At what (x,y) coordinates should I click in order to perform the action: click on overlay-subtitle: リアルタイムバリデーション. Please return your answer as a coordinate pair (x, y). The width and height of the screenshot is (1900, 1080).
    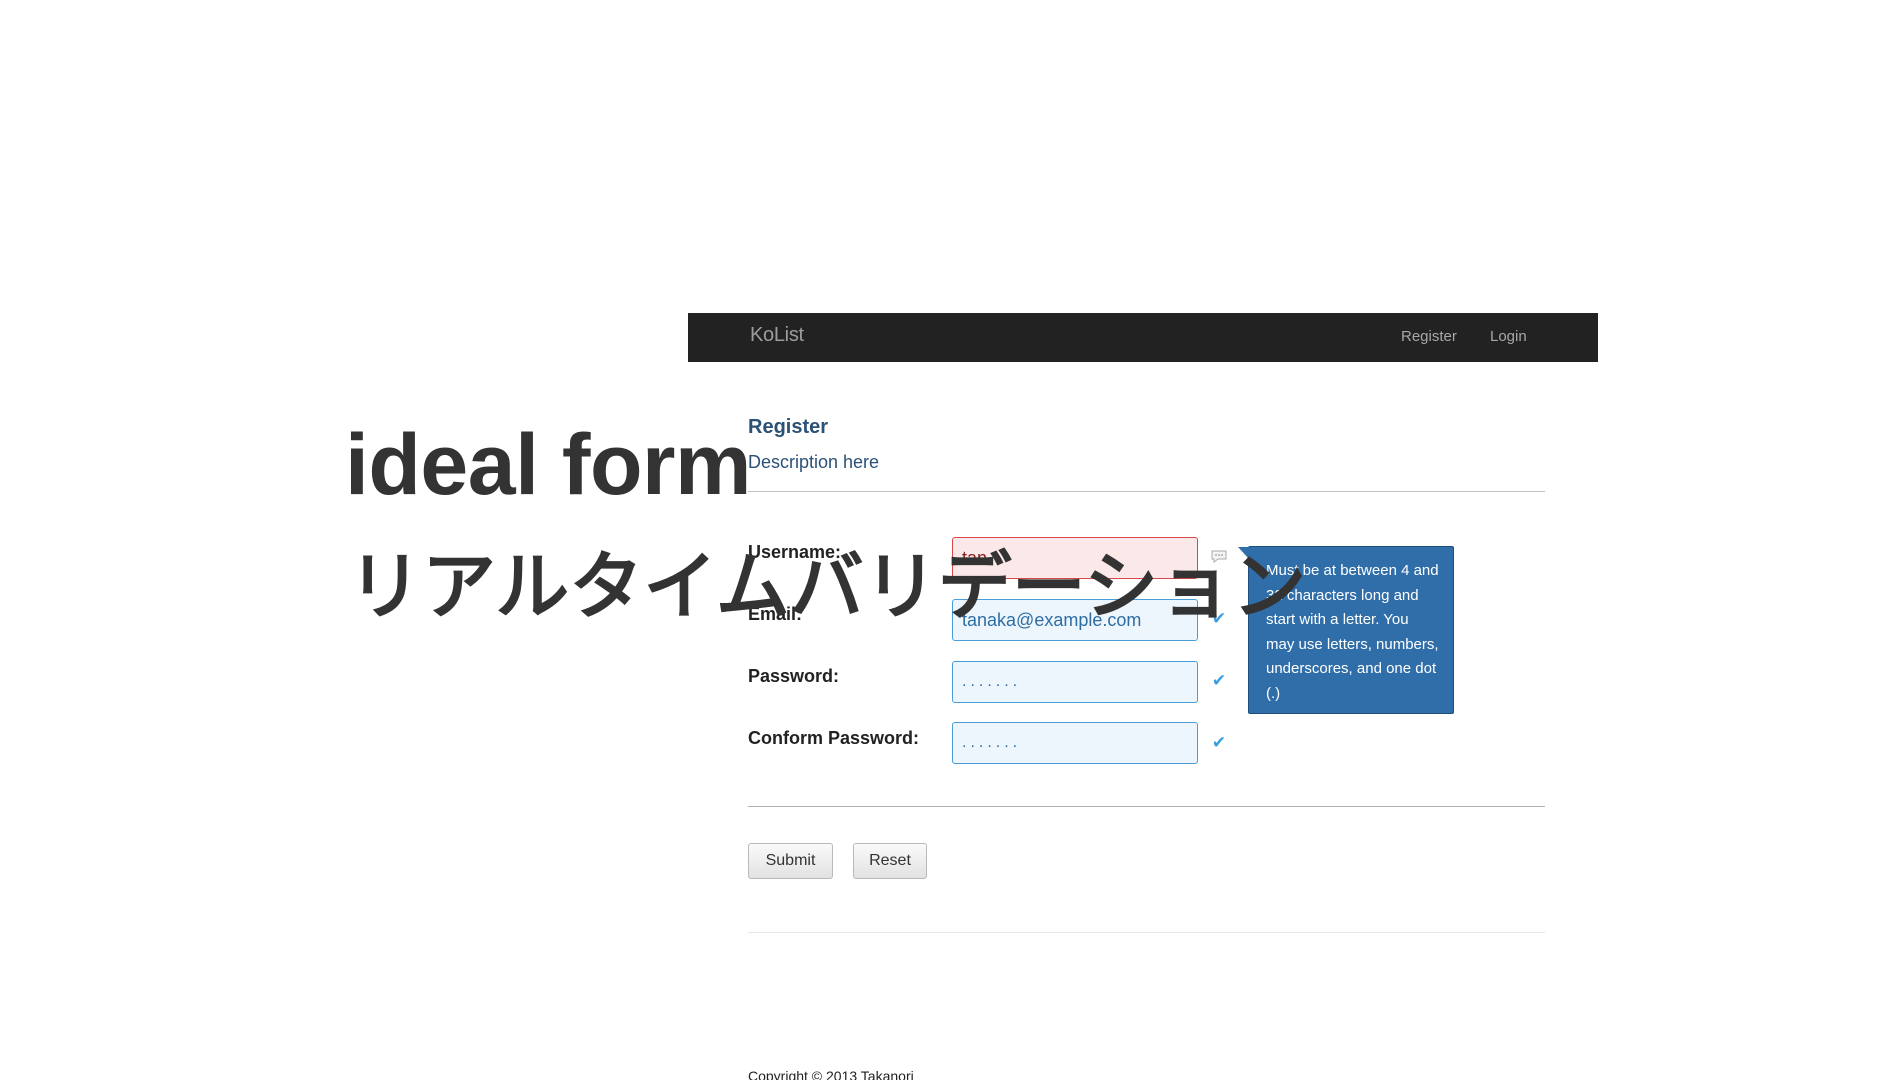
    Looking at the image, I should click on (827, 586).